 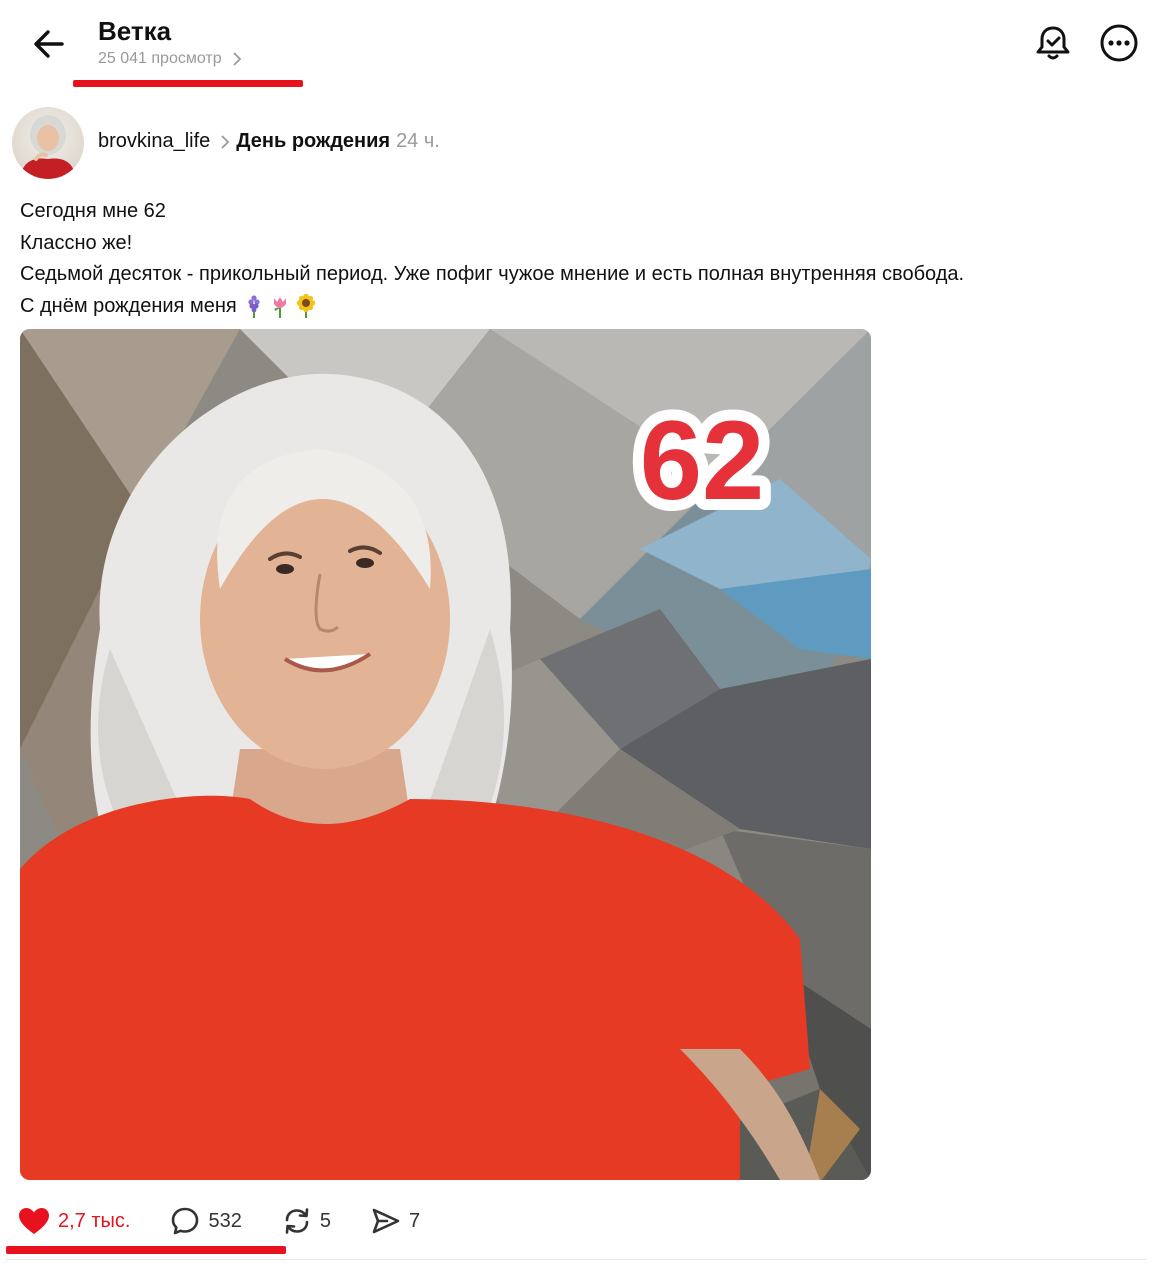 I want to click on post-time: 24 ч., so click(x=418, y=141).